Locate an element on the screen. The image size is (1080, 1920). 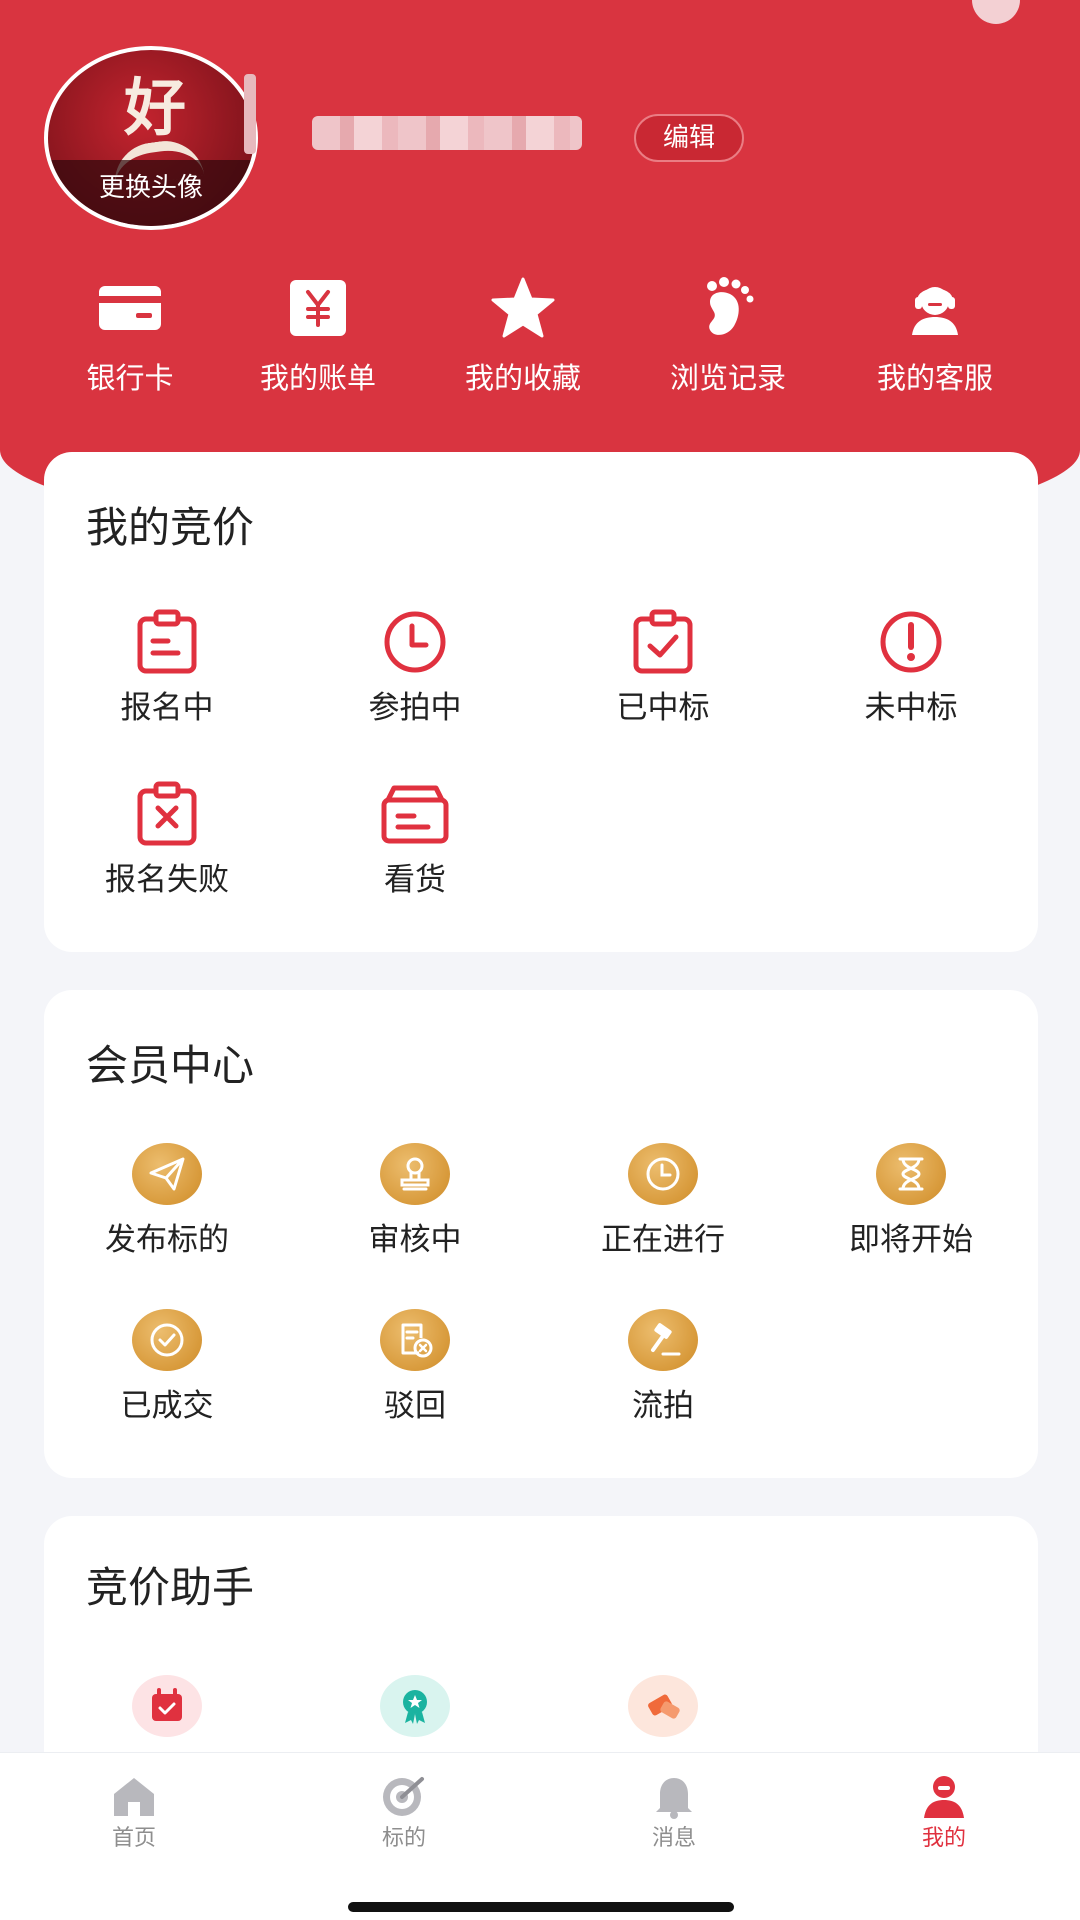
bell-icon is located at coordinates (674, 1796).